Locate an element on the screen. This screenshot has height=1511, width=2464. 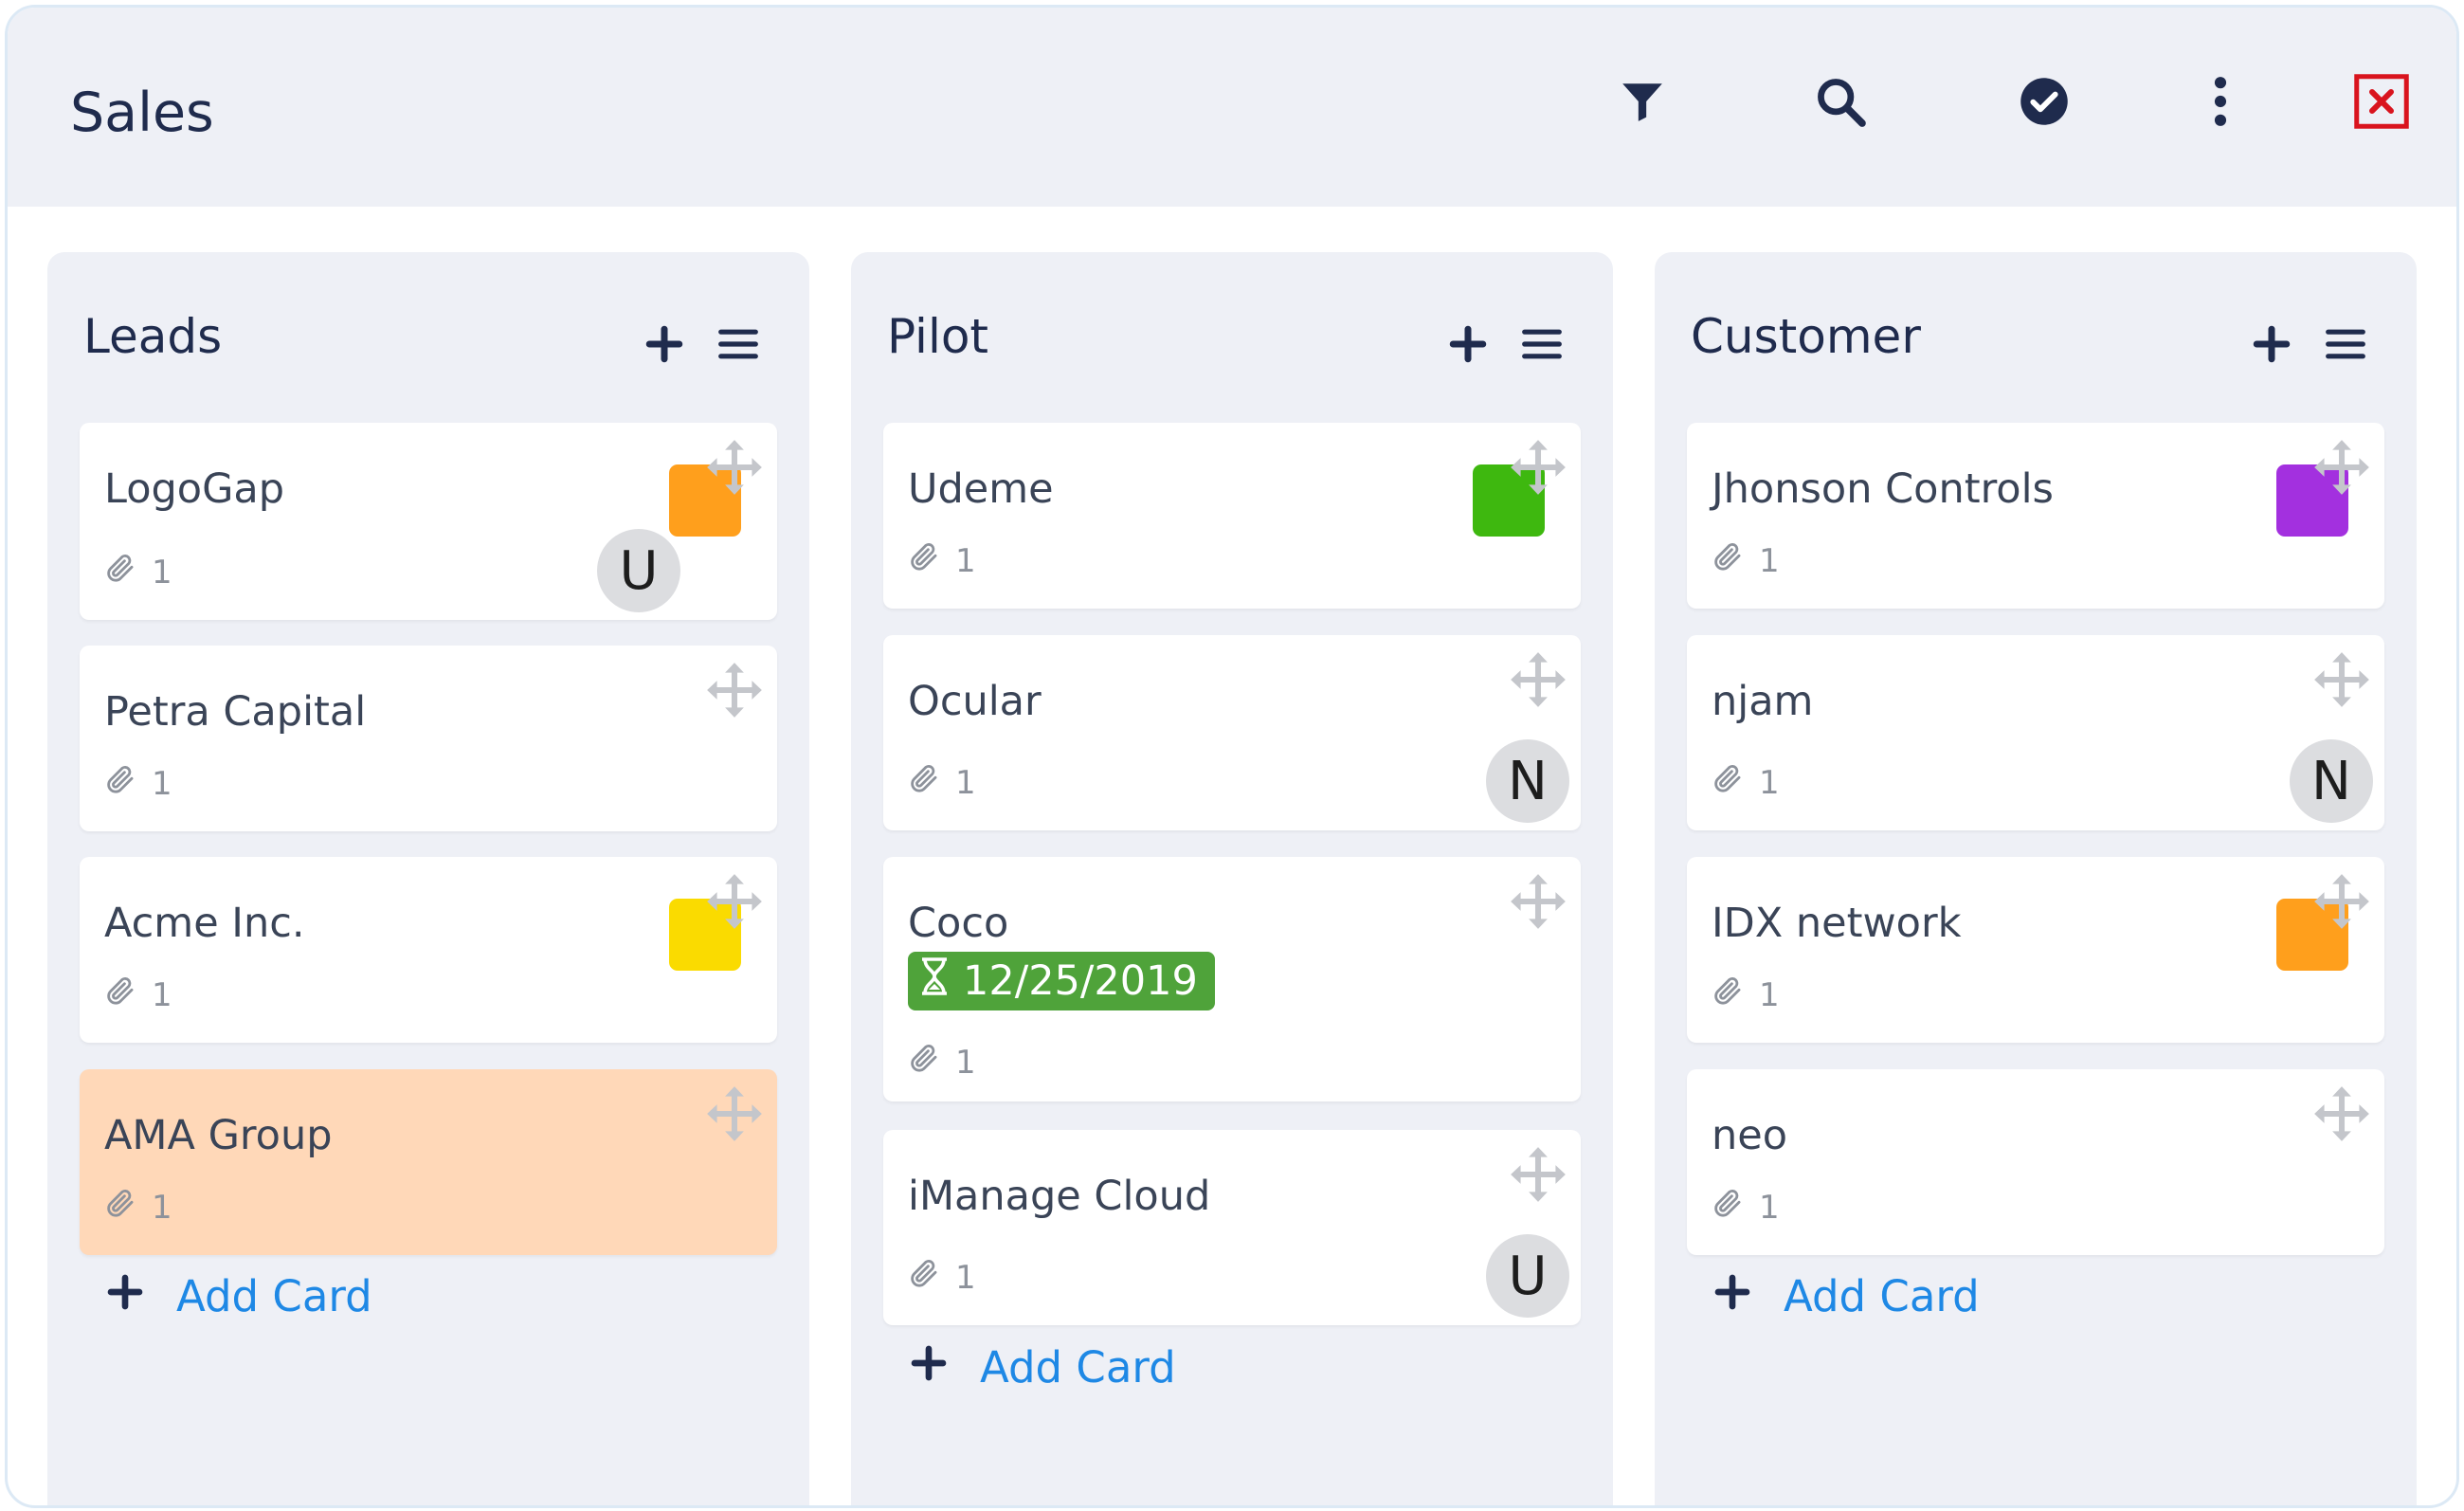
close-icon is located at coordinates (2382, 101).